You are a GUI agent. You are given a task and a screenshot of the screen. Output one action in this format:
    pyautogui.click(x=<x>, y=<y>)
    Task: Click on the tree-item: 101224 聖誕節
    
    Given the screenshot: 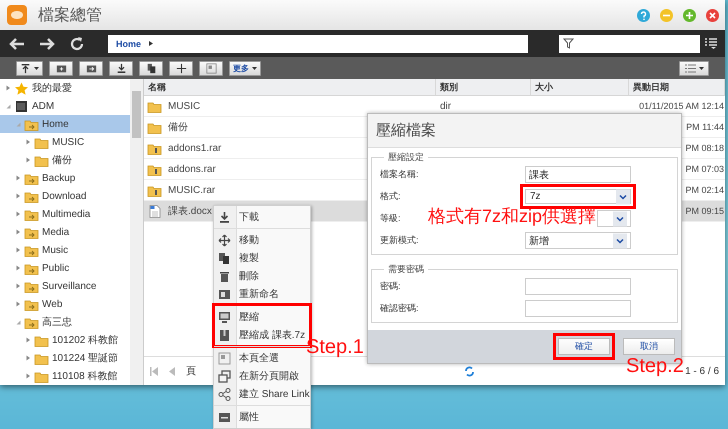 What is the action you would take?
    pyautogui.click(x=65, y=358)
    